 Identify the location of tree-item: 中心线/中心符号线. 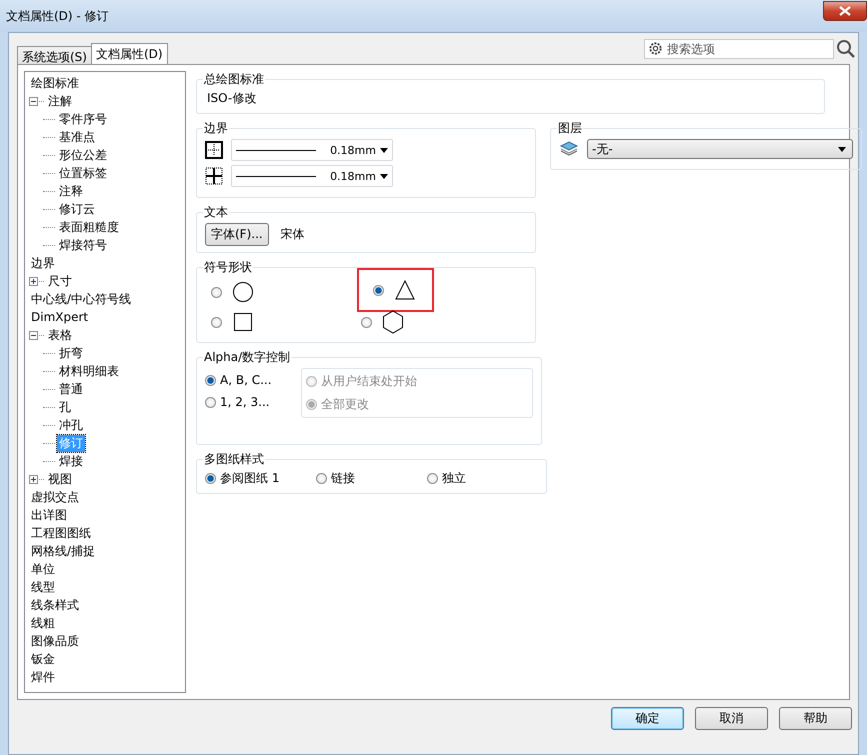
(81, 299).